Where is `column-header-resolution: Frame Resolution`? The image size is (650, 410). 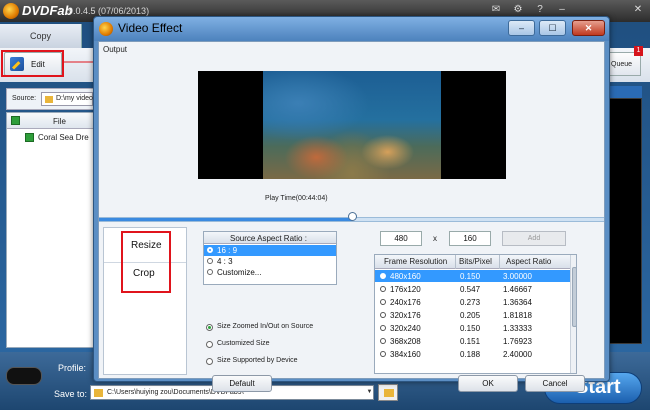 column-header-resolution: Frame Resolution is located at coordinates (416, 261).